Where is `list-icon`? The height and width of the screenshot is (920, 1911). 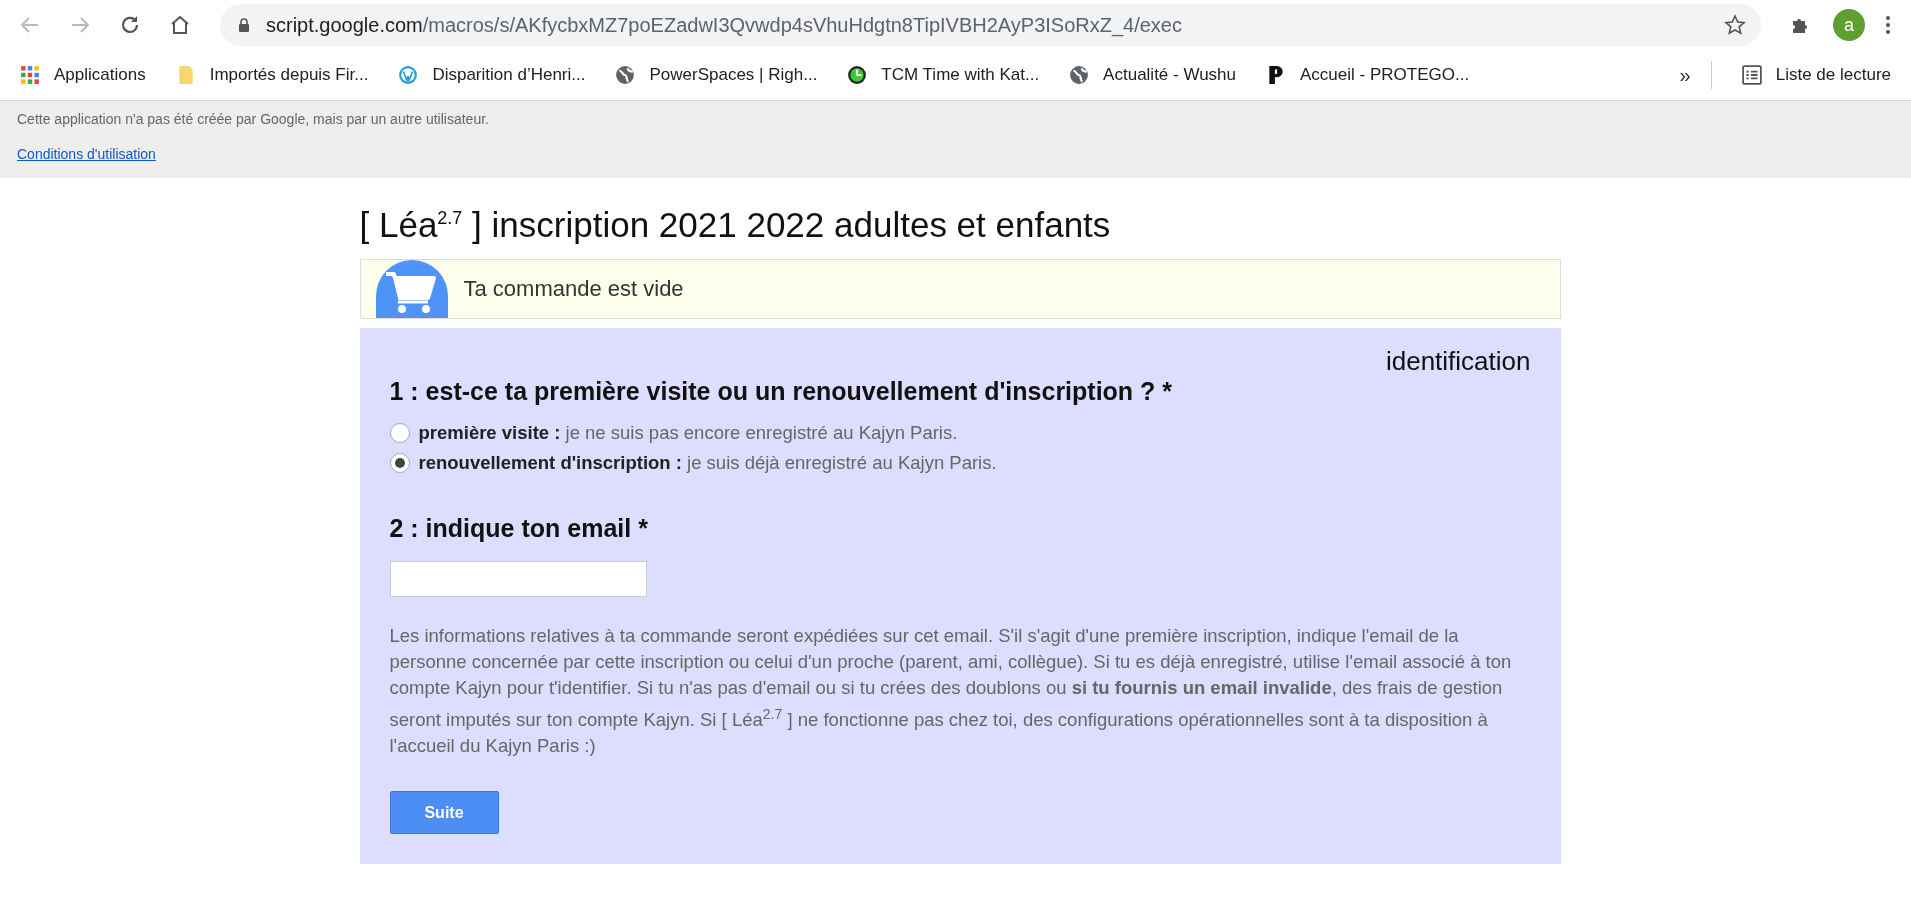
list-icon is located at coordinates (1751, 75).